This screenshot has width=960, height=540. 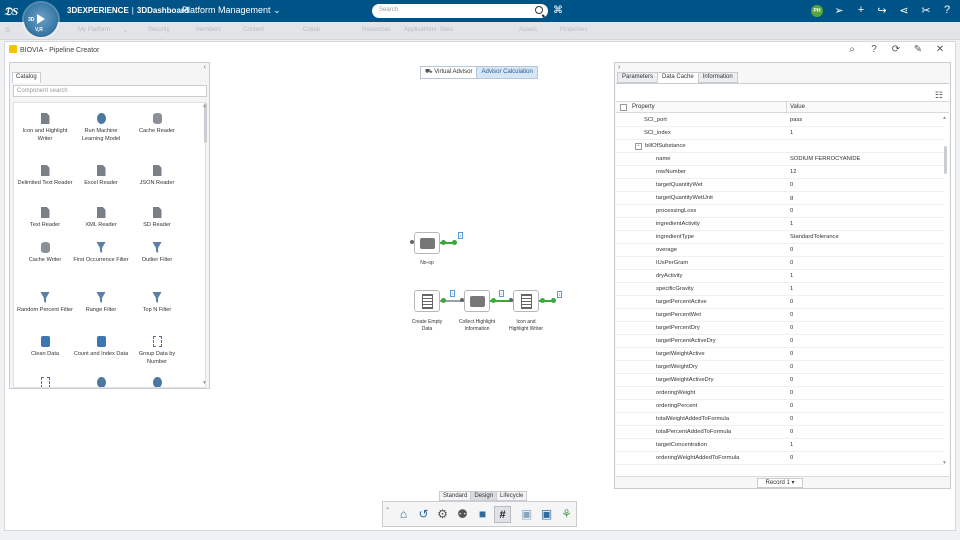 What do you see at coordinates (157, 176) in the screenshot?
I see `catalog-item: JSON Reader` at bounding box center [157, 176].